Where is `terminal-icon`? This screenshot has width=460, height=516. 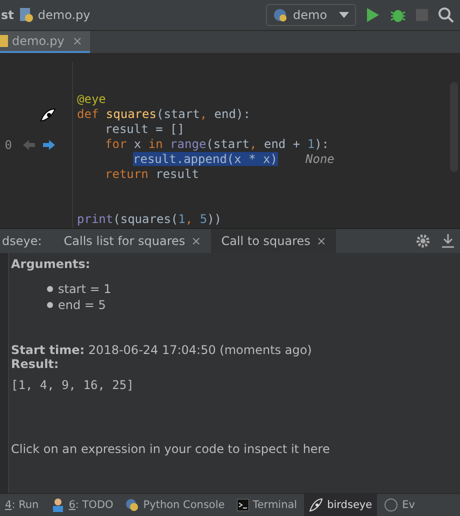
terminal-icon is located at coordinates (242, 505).